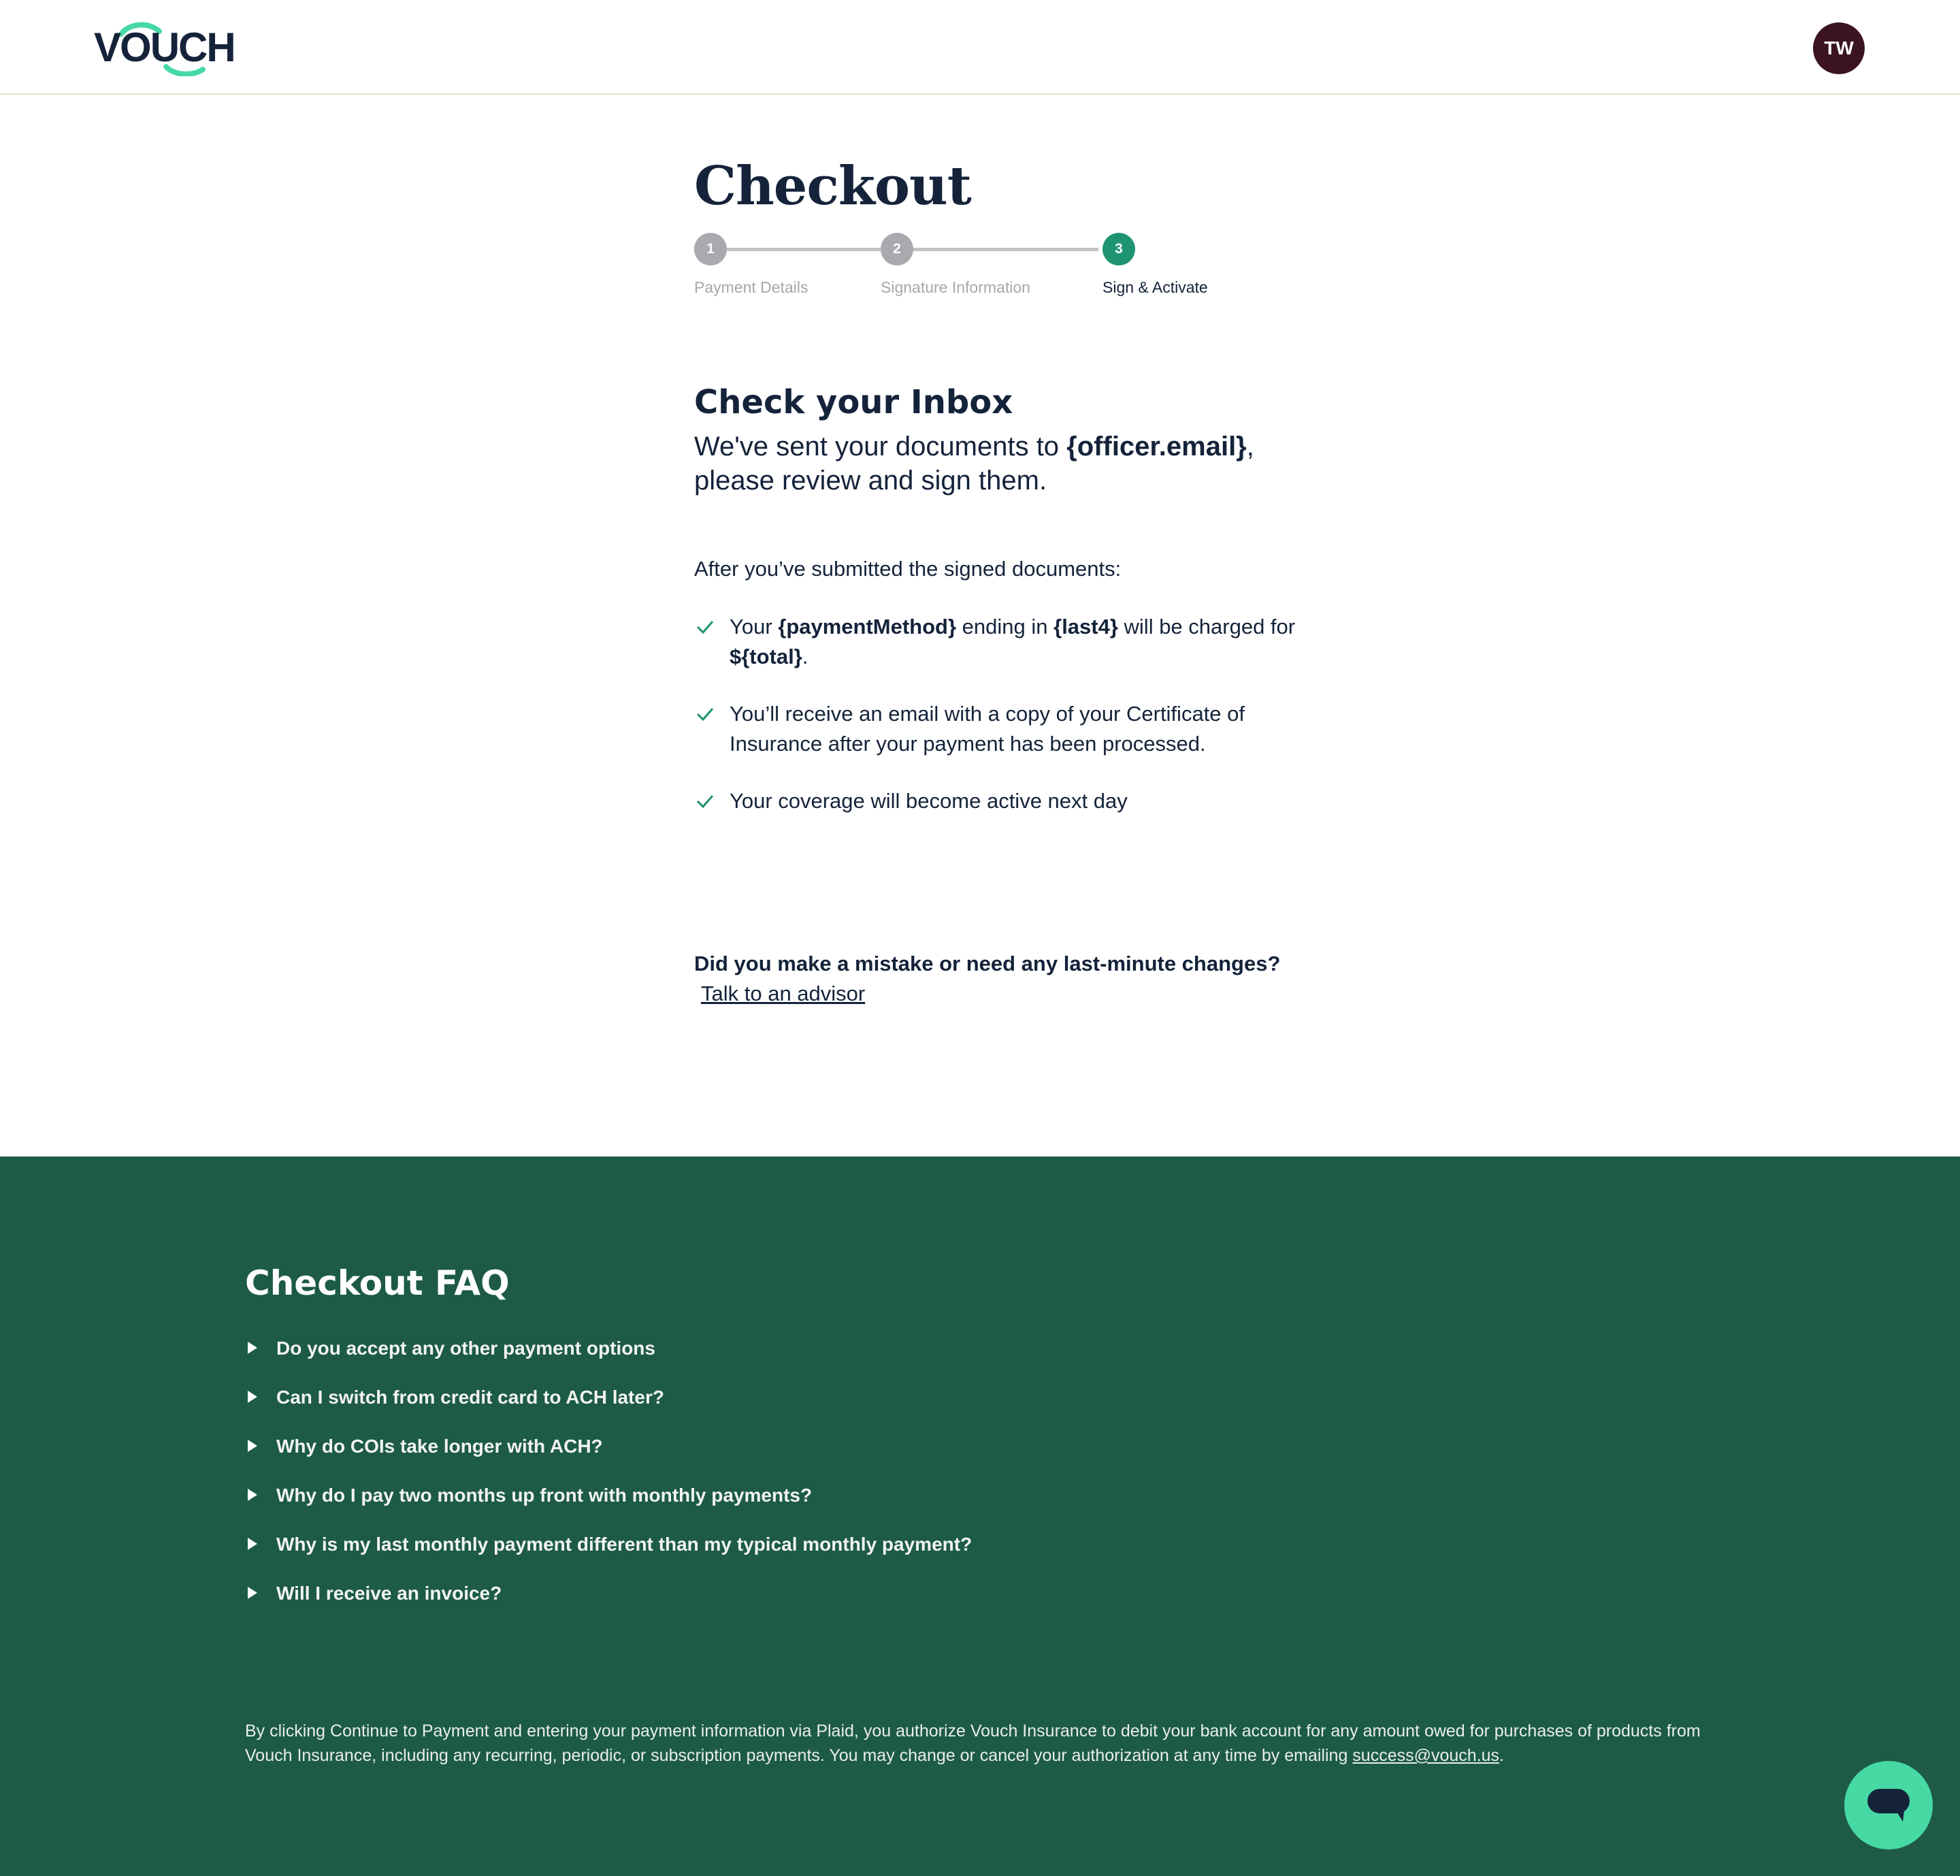  What do you see at coordinates (766, 656) in the screenshot?
I see `total-var: ${total}` at bounding box center [766, 656].